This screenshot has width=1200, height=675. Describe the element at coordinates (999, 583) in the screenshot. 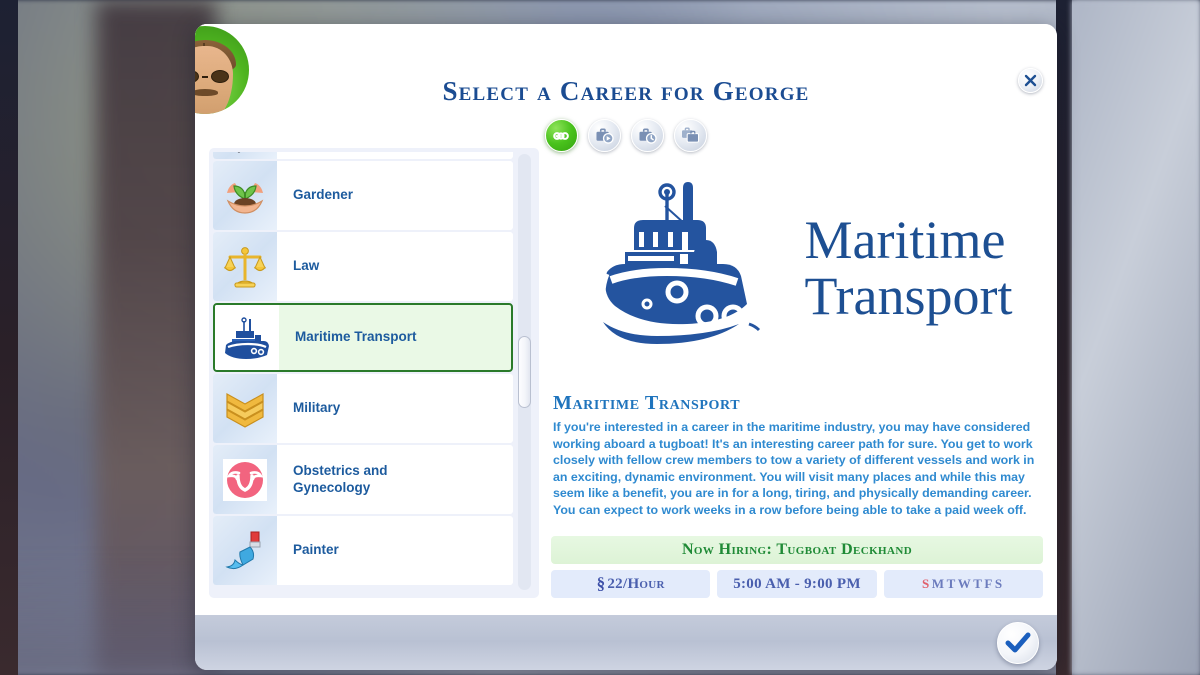

I see `day-saturday: S` at that location.